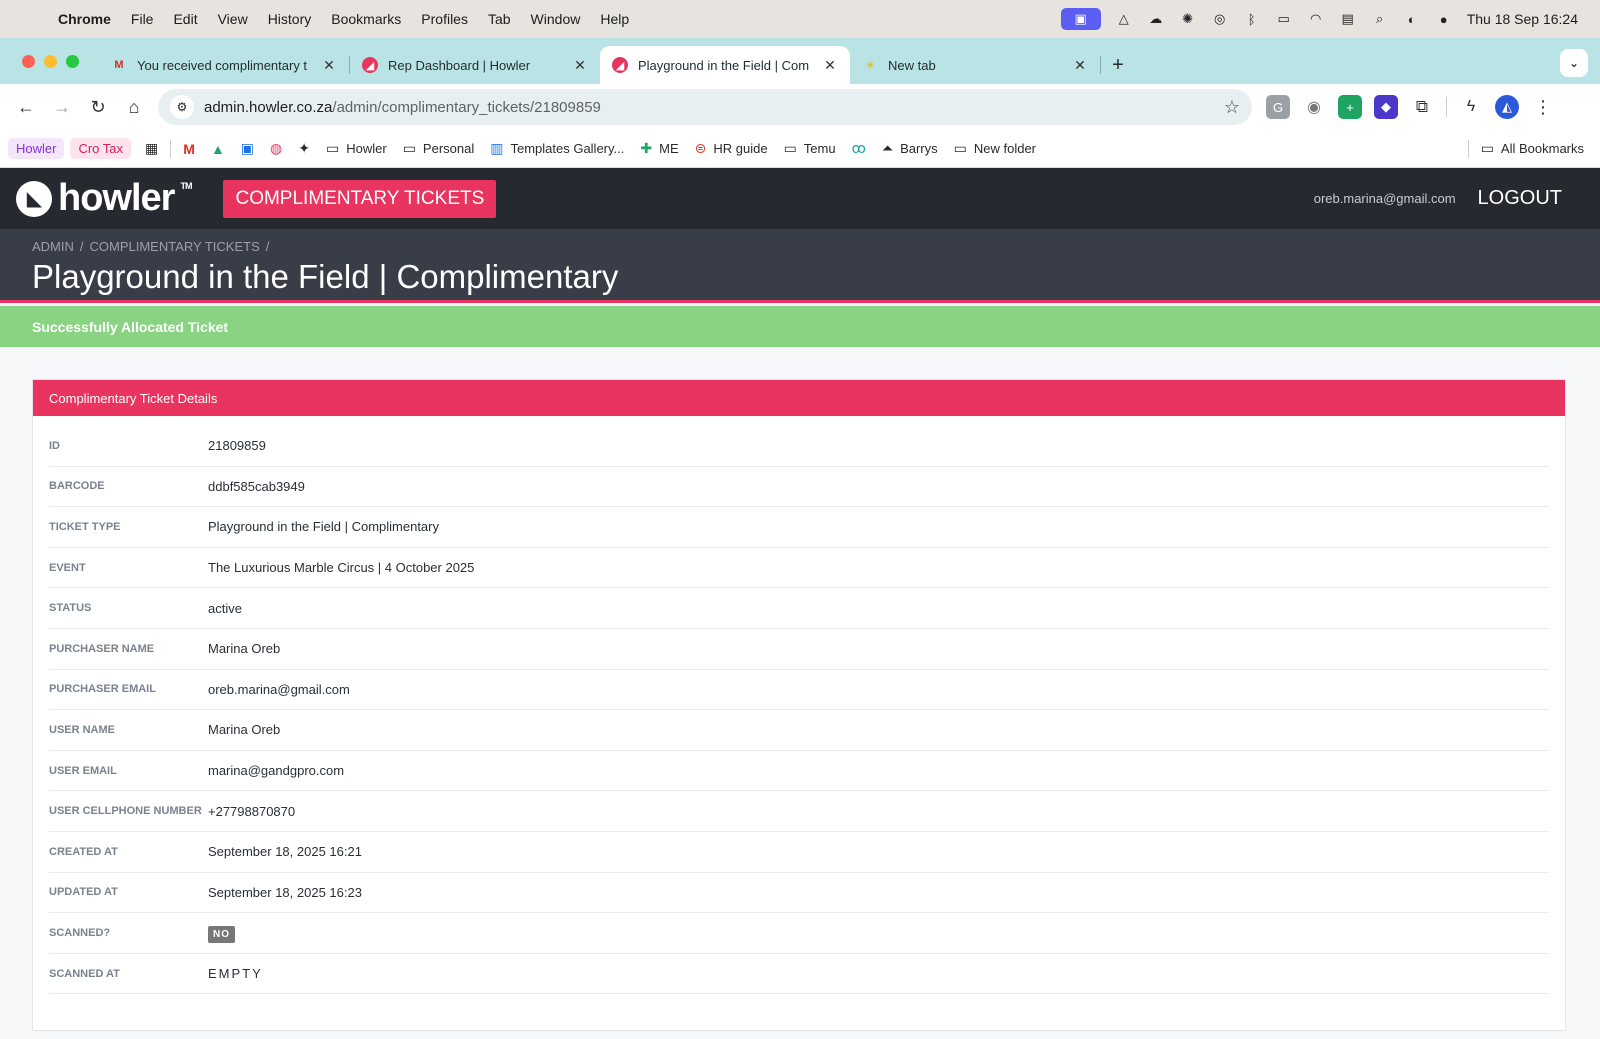 The image size is (1600, 1039). What do you see at coordinates (175, 246) in the screenshot?
I see `breadcrumb-complimentary-tickets: COMPLIMENTARY TICKETS` at bounding box center [175, 246].